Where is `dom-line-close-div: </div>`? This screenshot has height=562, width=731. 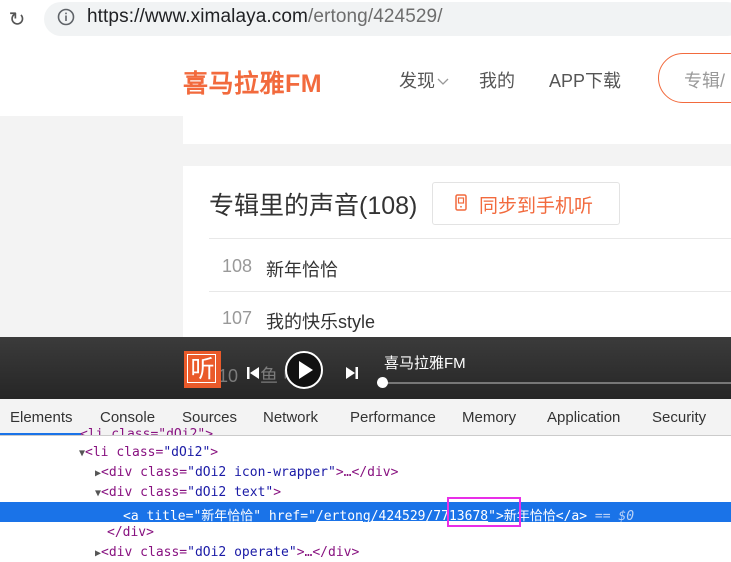 dom-line-close-div: </div> is located at coordinates (130, 532).